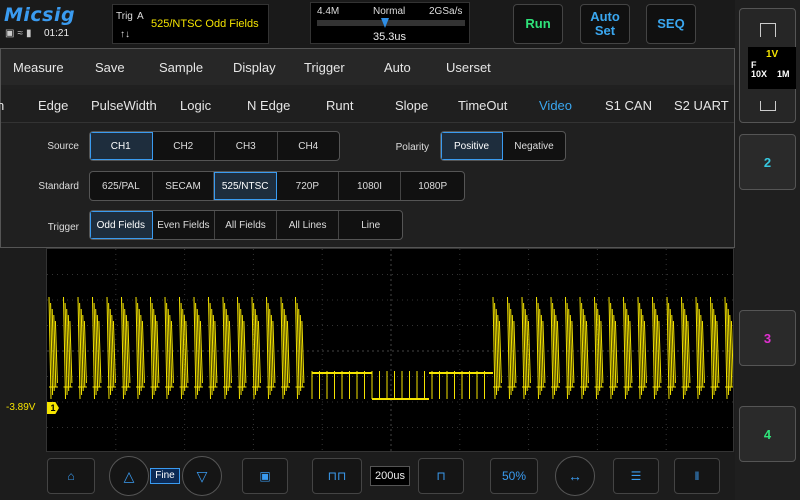 This screenshot has width=800, height=500. Describe the element at coordinates (472, 146) in the screenshot. I see `polarity-positive: Positive` at that location.